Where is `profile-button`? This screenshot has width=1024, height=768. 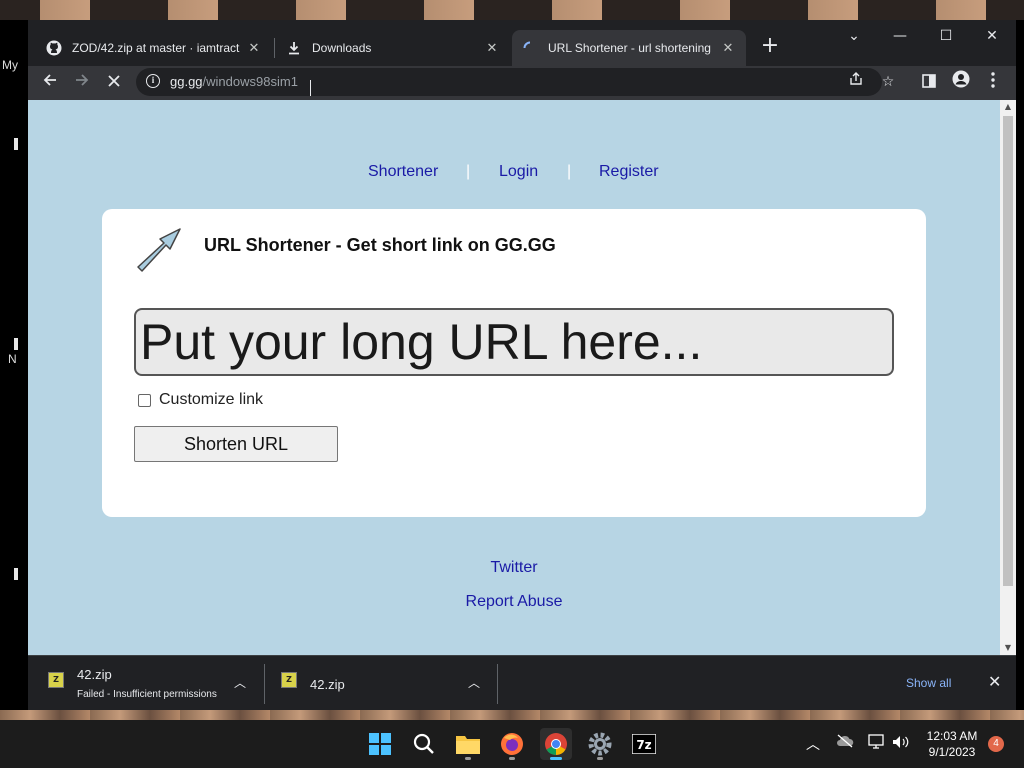 profile-button is located at coordinates (961, 83).